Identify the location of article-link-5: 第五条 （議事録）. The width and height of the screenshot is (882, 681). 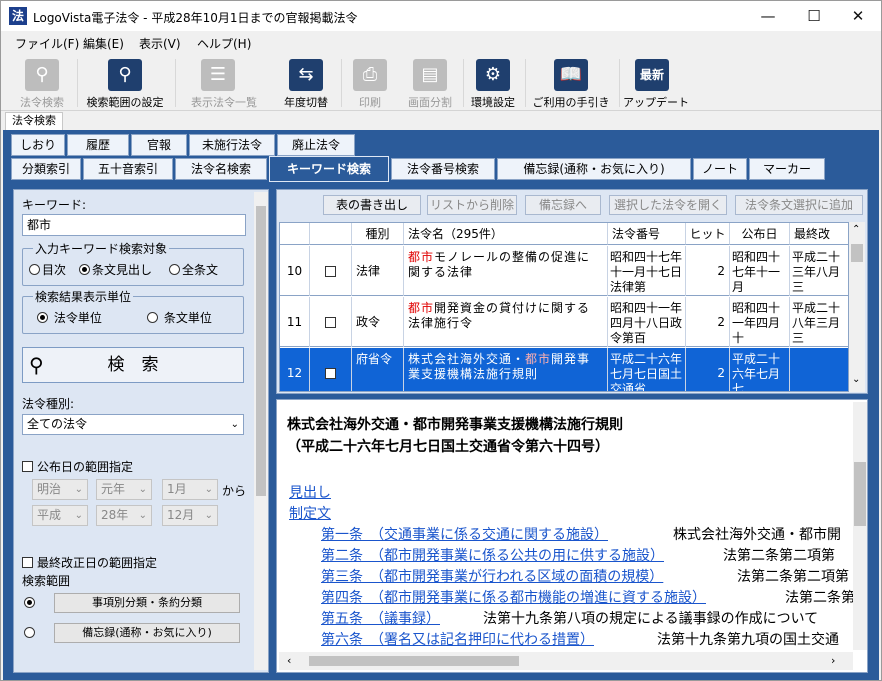
(380, 618).